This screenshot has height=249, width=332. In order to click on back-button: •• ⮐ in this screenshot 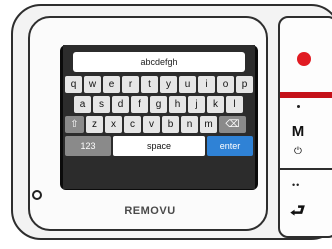, I will do `click(306, 203)`.